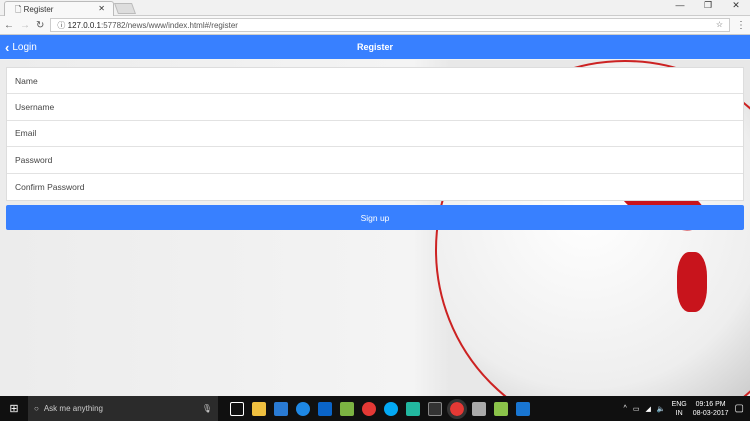 Image resolution: width=750 pixels, height=421 pixels. Describe the element at coordinates (7, 47) in the screenshot. I see `chevron-left-icon: ‹` at that location.